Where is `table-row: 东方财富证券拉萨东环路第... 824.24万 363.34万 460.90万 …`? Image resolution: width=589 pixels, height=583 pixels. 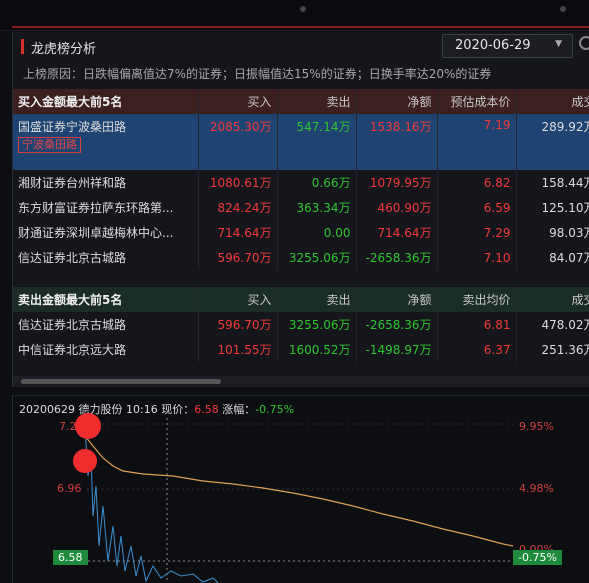 table-row: 东方财富证券拉萨东环路第... 824.24万 363.34万 460.90万 … is located at coordinates (301, 207).